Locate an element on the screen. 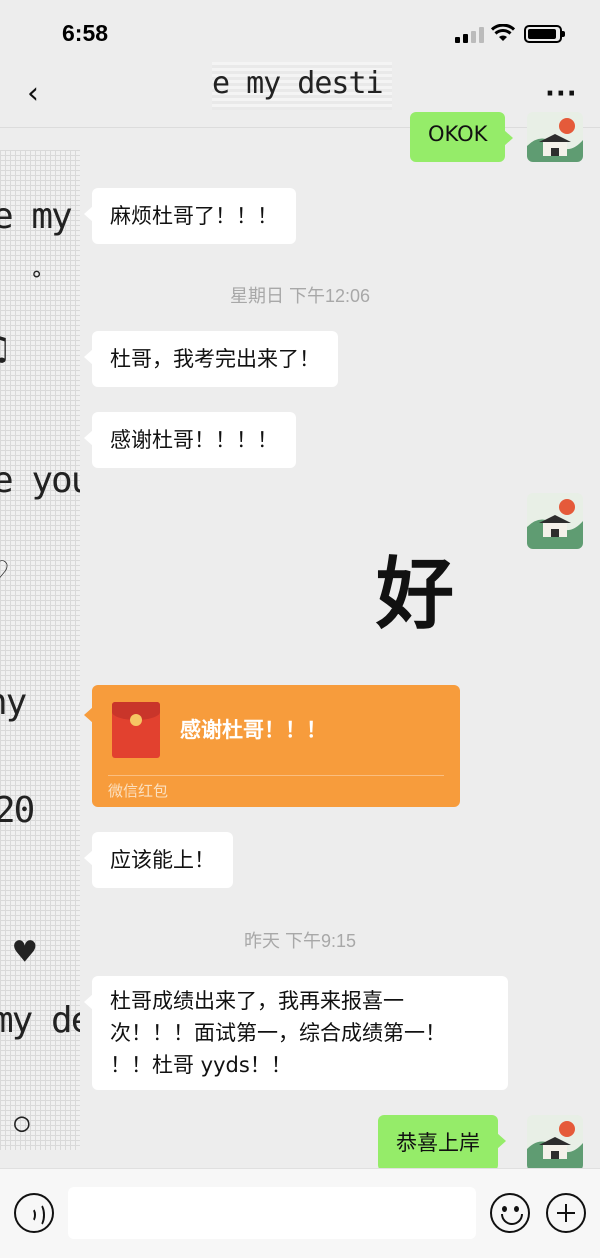 The image size is (600, 1258). message-bubble-in: 麻烦杜哥了！！！ is located at coordinates (190, 216).